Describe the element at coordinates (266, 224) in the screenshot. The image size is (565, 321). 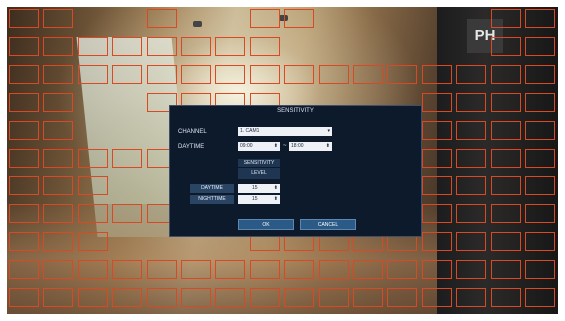
I see `ok-button: OK` at that location.